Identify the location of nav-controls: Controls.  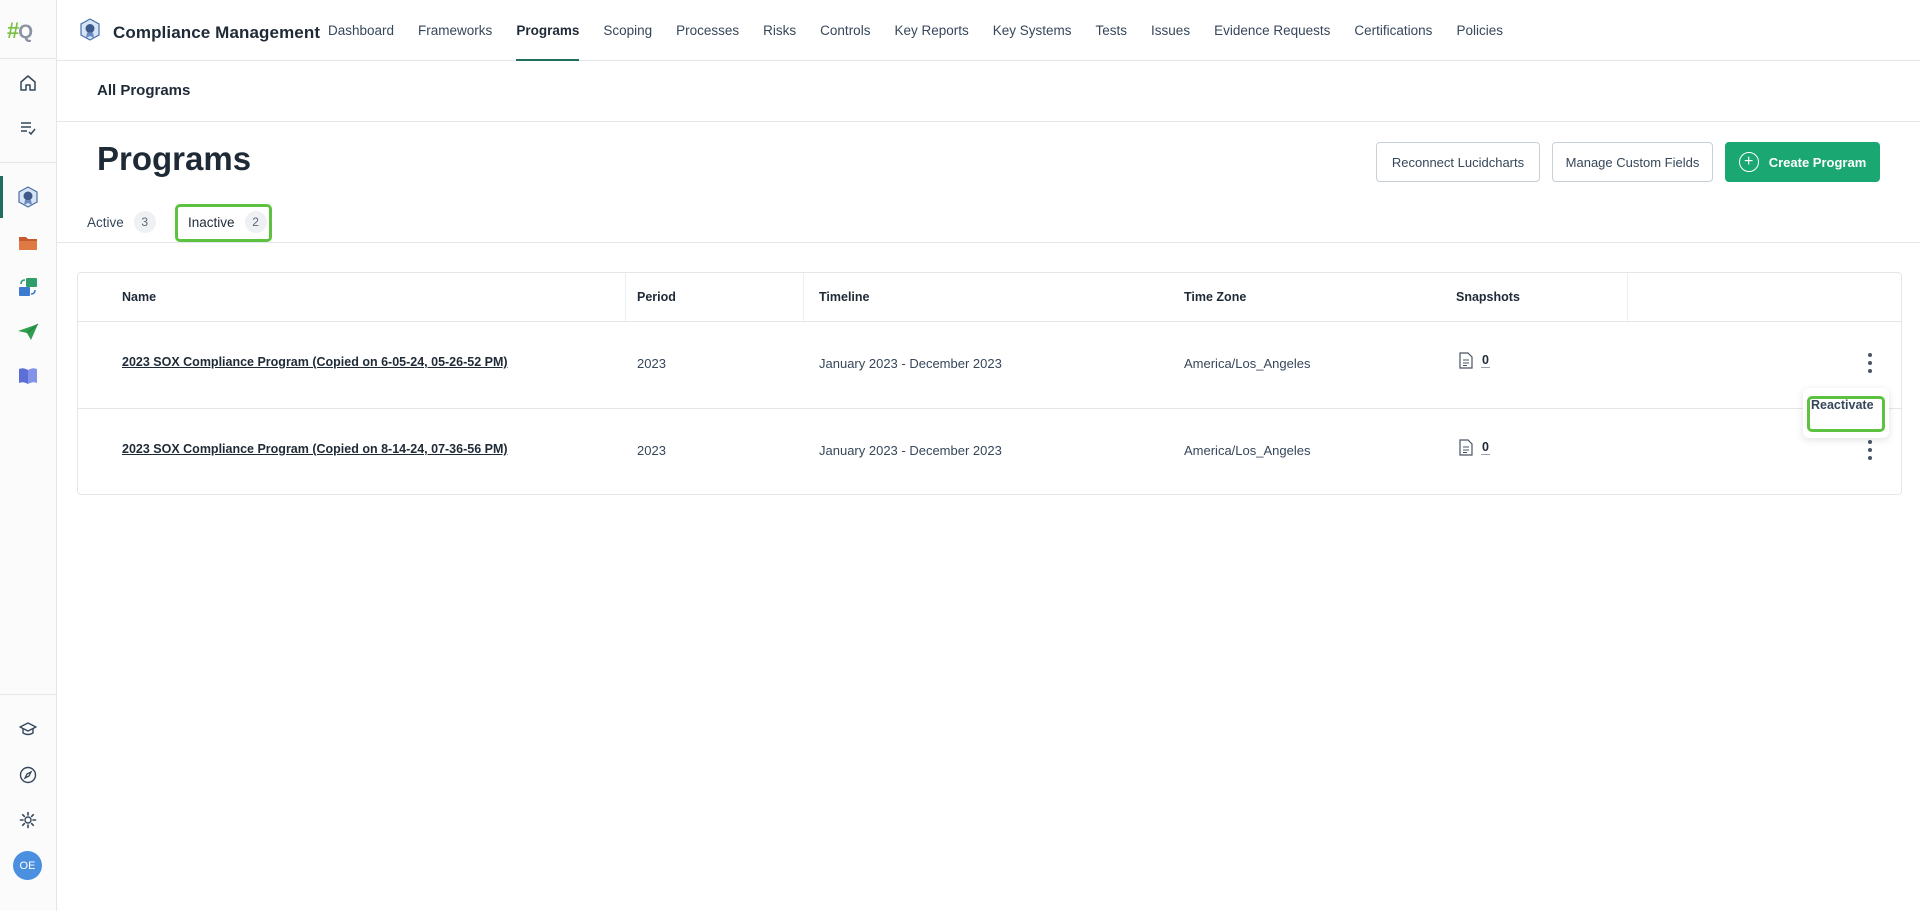
(845, 30).